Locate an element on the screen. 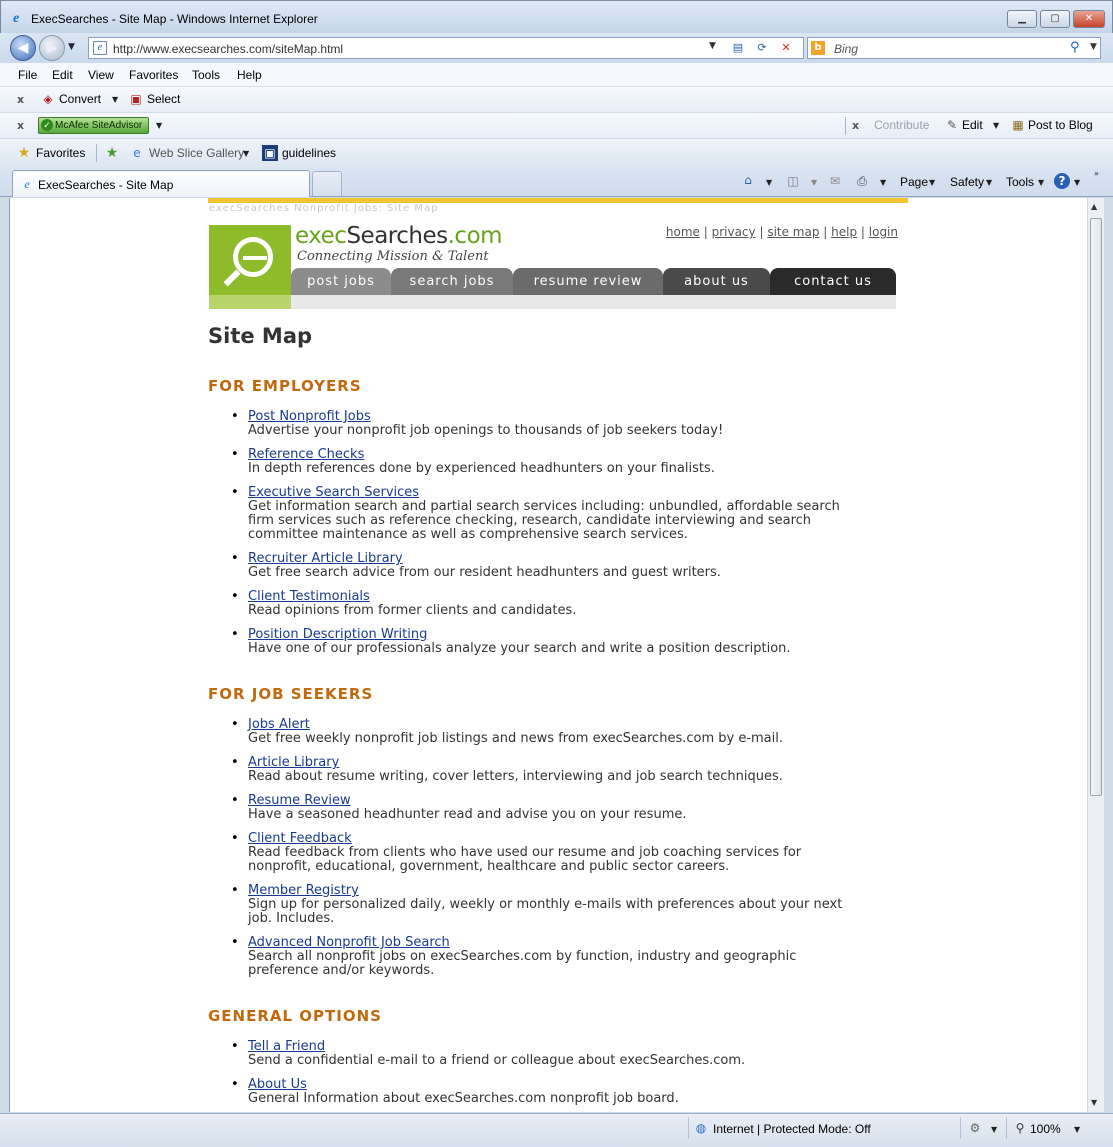 Image resolution: width=1113 pixels, height=1147 pixels. home-dropdown-icon: ▼ is located at coordinates (769, 182).